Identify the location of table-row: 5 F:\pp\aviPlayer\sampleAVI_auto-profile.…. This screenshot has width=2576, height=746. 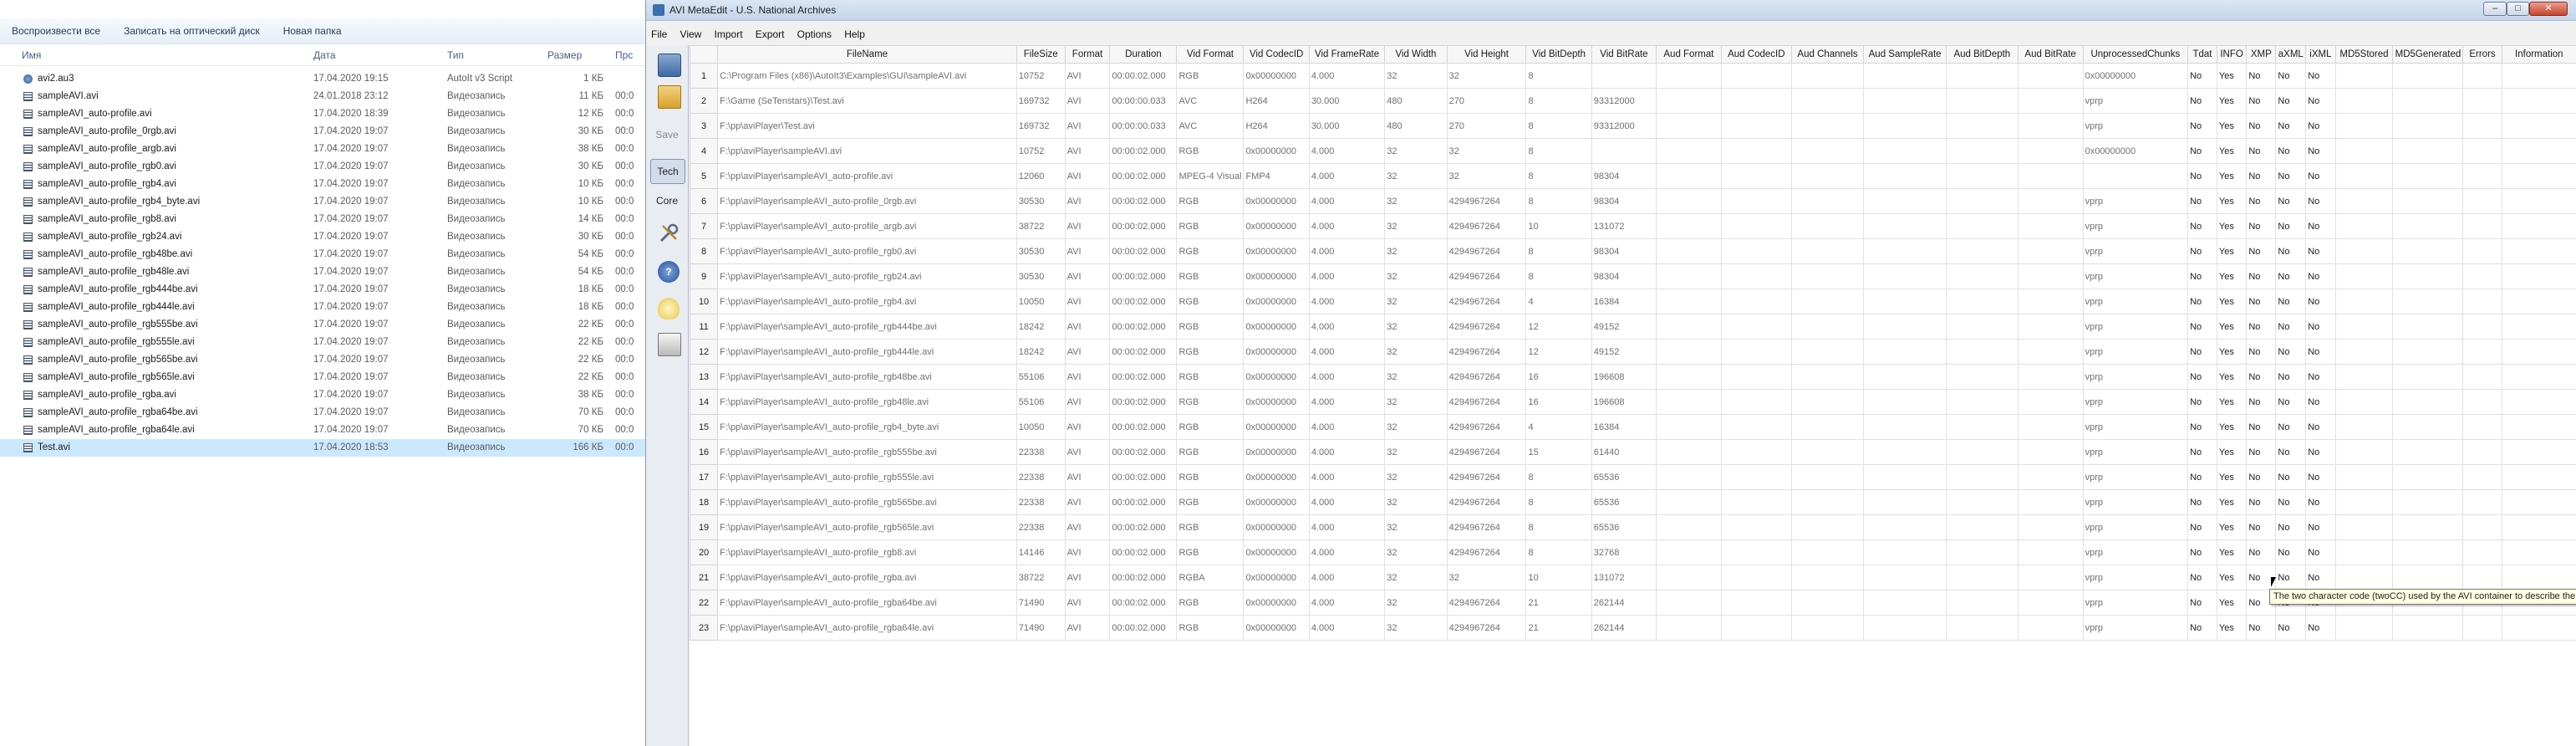
(1632, 176).